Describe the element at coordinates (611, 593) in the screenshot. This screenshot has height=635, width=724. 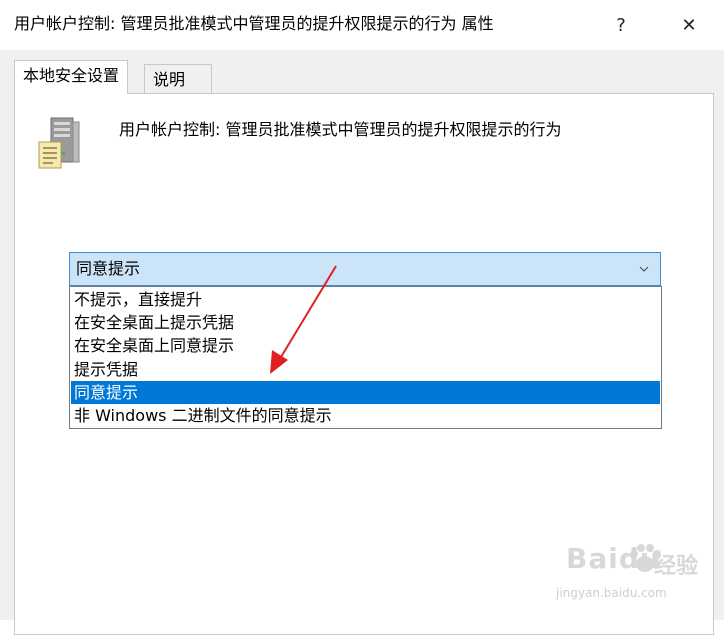
I see `watermark-url: jingyan.baidu.com` at that location.